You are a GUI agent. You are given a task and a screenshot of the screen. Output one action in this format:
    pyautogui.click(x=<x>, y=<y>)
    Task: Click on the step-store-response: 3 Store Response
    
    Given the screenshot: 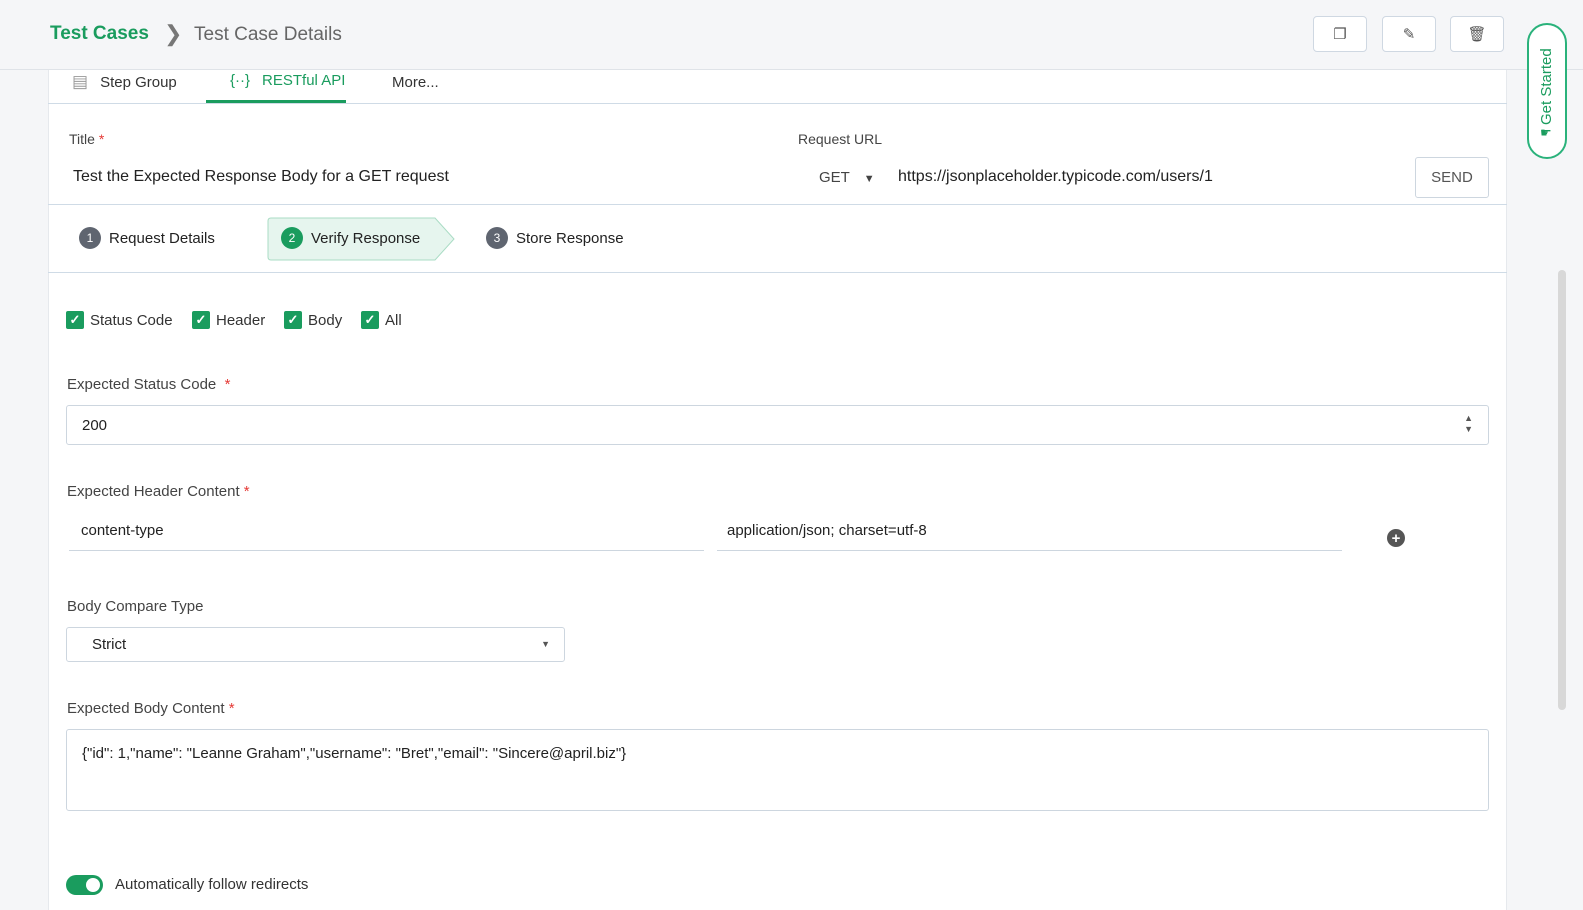 What is the action you would take?
    pyautogui.click(x=555, y=238)
    